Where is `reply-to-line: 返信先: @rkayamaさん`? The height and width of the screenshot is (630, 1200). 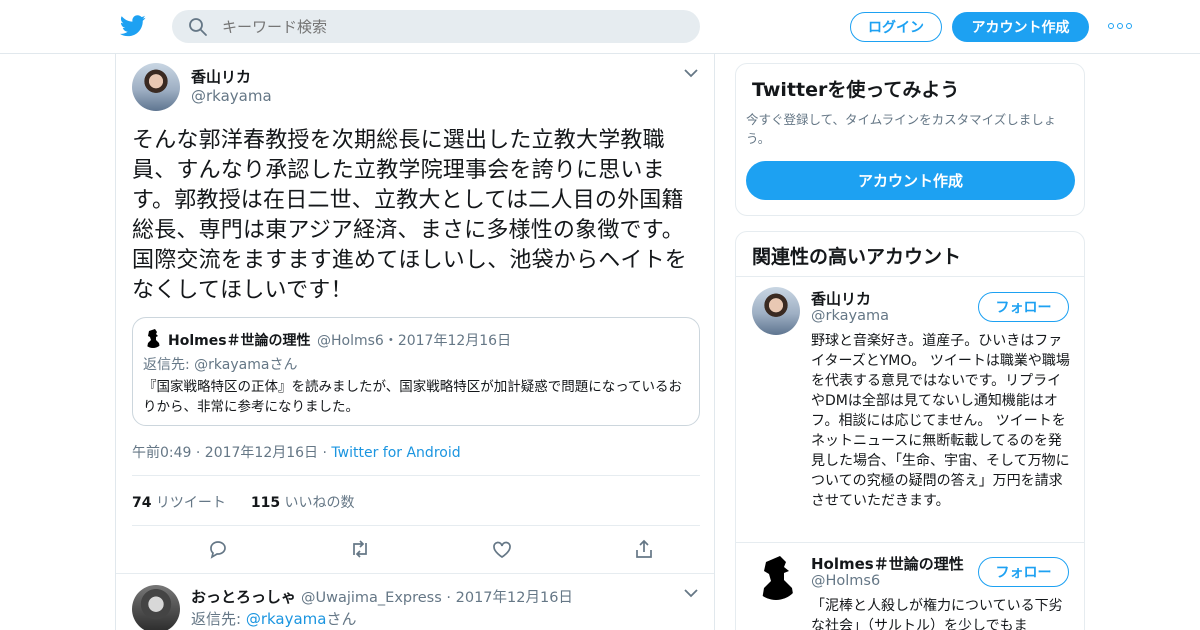 reply-to-line: 返信先: @rkayamaさん is located at coordinates (274, 618).